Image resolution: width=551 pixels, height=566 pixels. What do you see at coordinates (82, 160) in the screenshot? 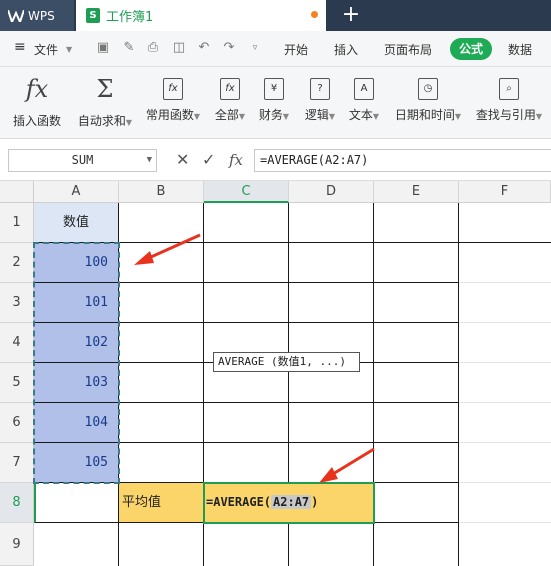
I see `name-box: SUM ▼` at bounding box center [82, 160].